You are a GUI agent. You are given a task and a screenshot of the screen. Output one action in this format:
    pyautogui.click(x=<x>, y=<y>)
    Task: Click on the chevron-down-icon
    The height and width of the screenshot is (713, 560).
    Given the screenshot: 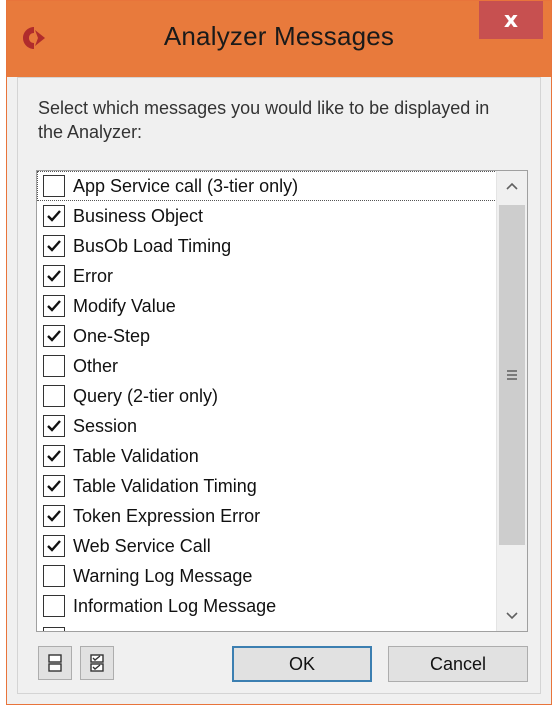 What is the action you would take?
    pyautogui.click(x=512, y=616)
    